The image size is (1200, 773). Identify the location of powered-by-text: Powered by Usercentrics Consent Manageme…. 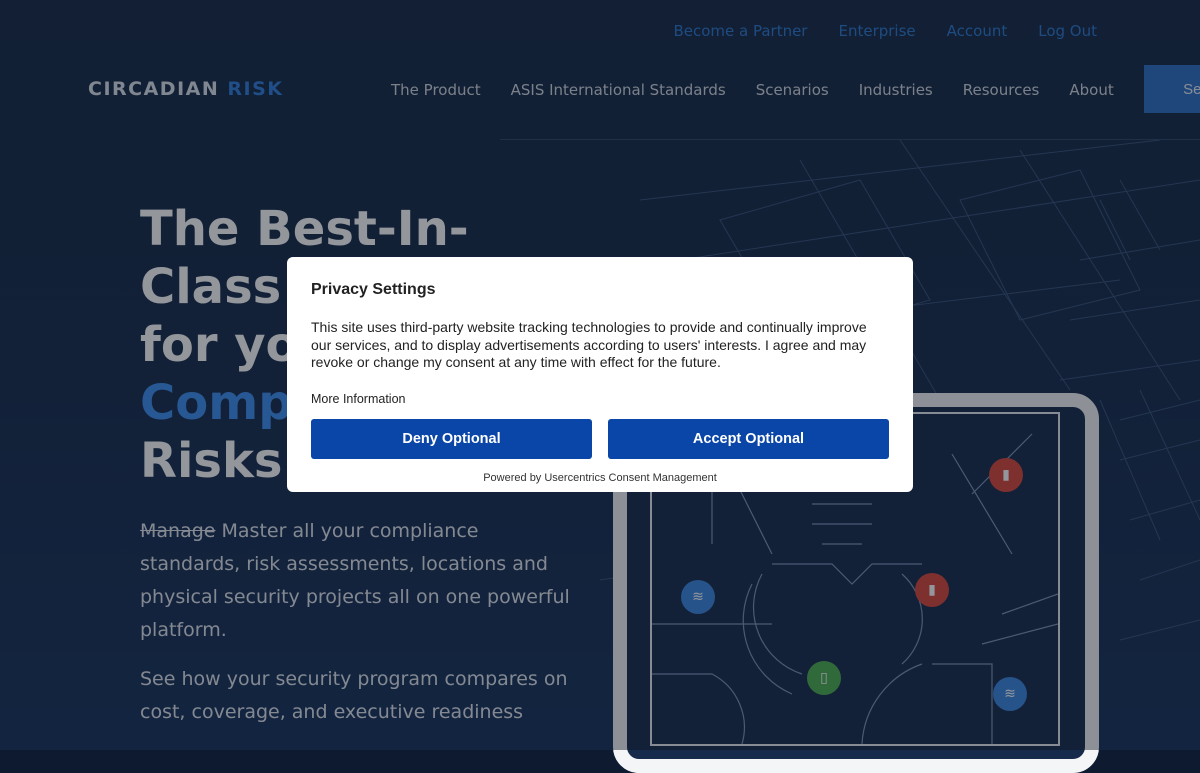
(600, 477).